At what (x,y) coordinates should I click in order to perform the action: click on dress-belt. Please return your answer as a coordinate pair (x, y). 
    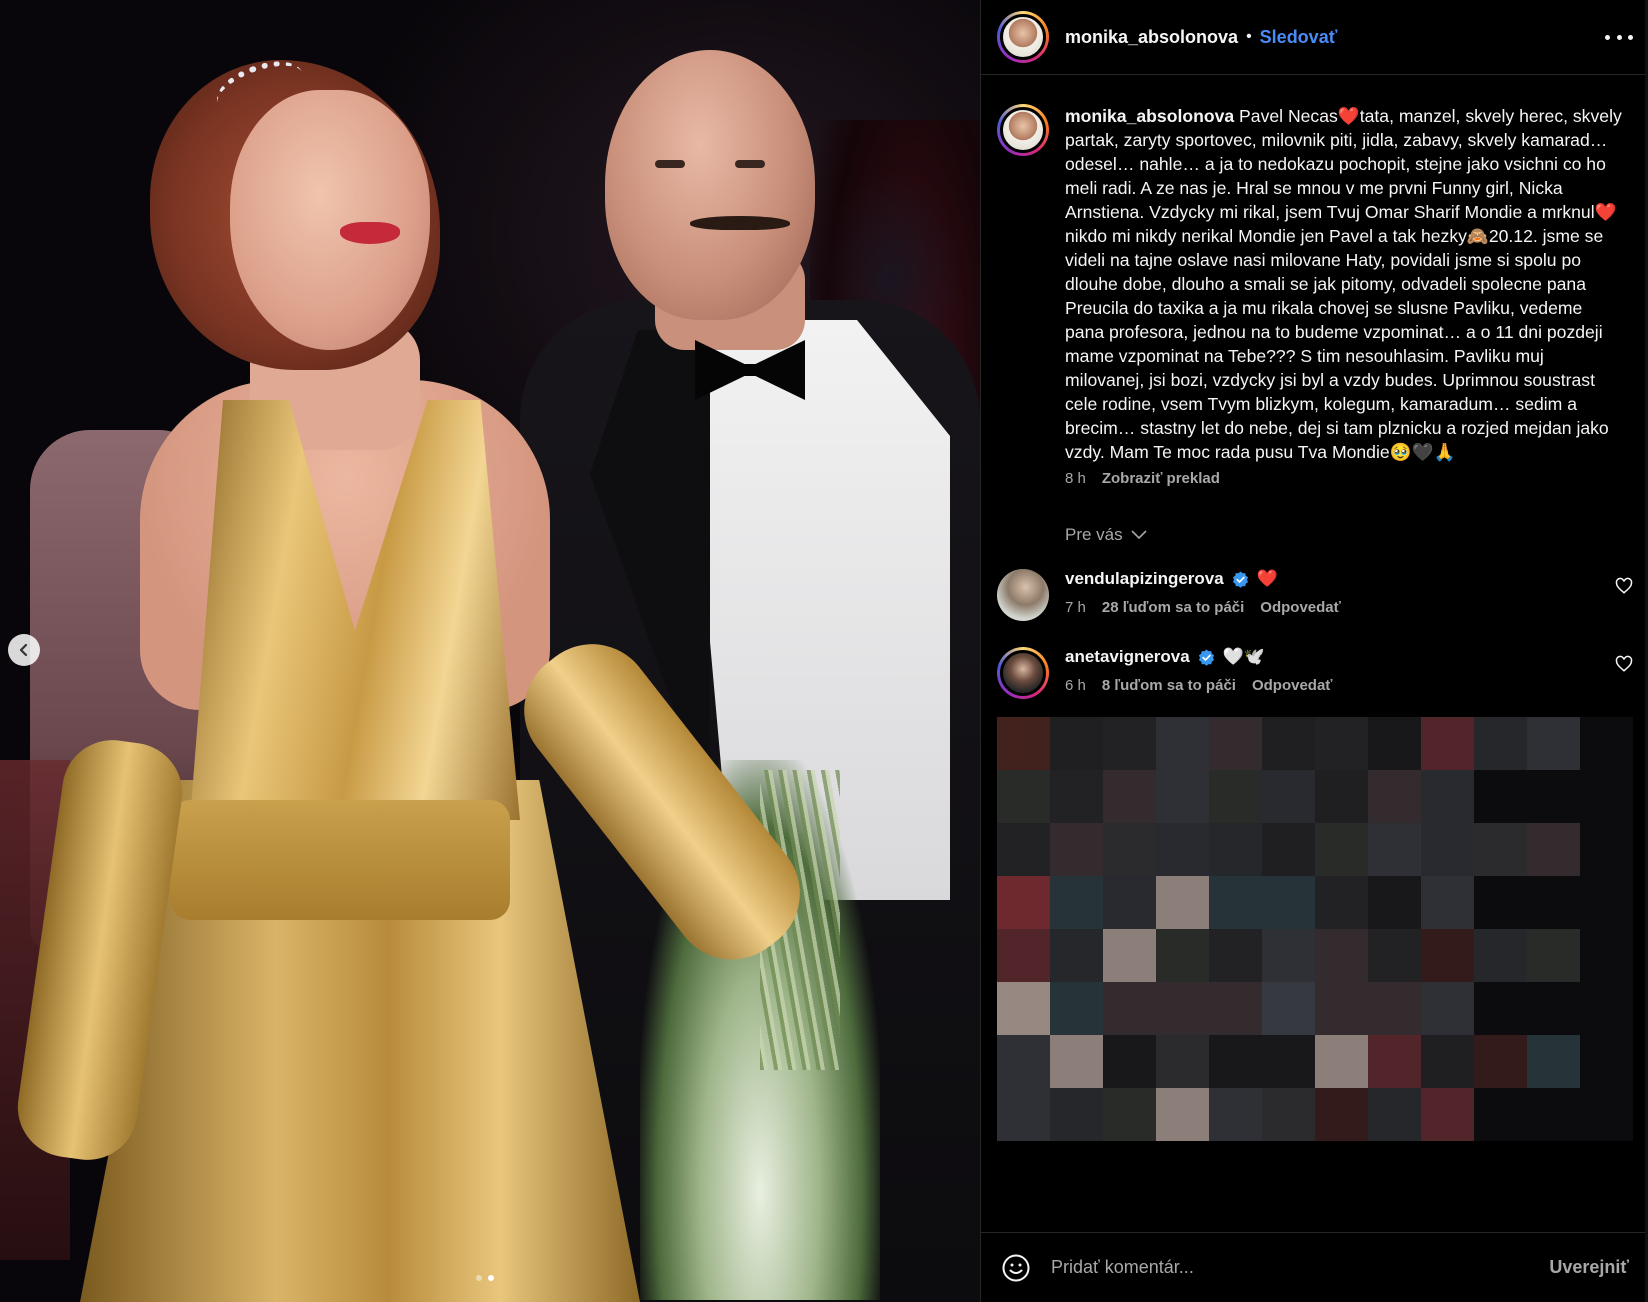
    Looking at the image, I should click on (340, 860).